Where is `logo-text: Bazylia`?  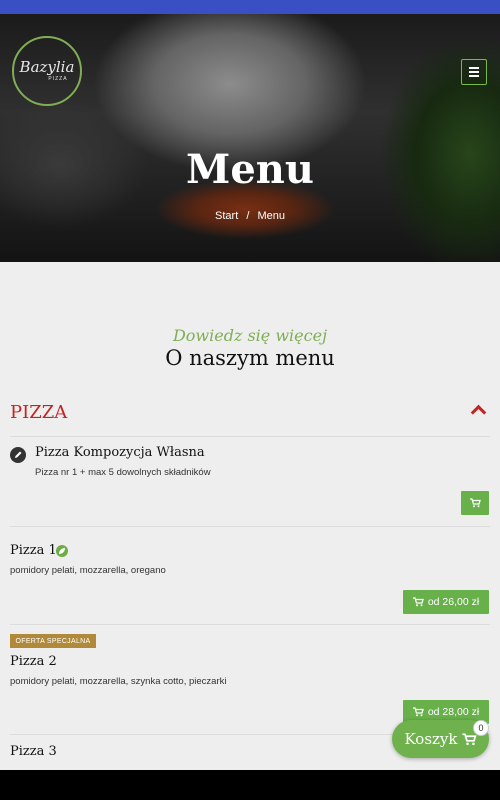
logo-text: Bazylia is located at coordinates (47, 67).